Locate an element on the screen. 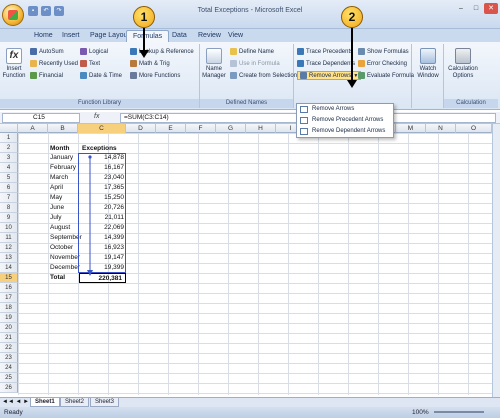 The image size is (500, 418). callout-1: 1 is located at coordinates (144, 17).